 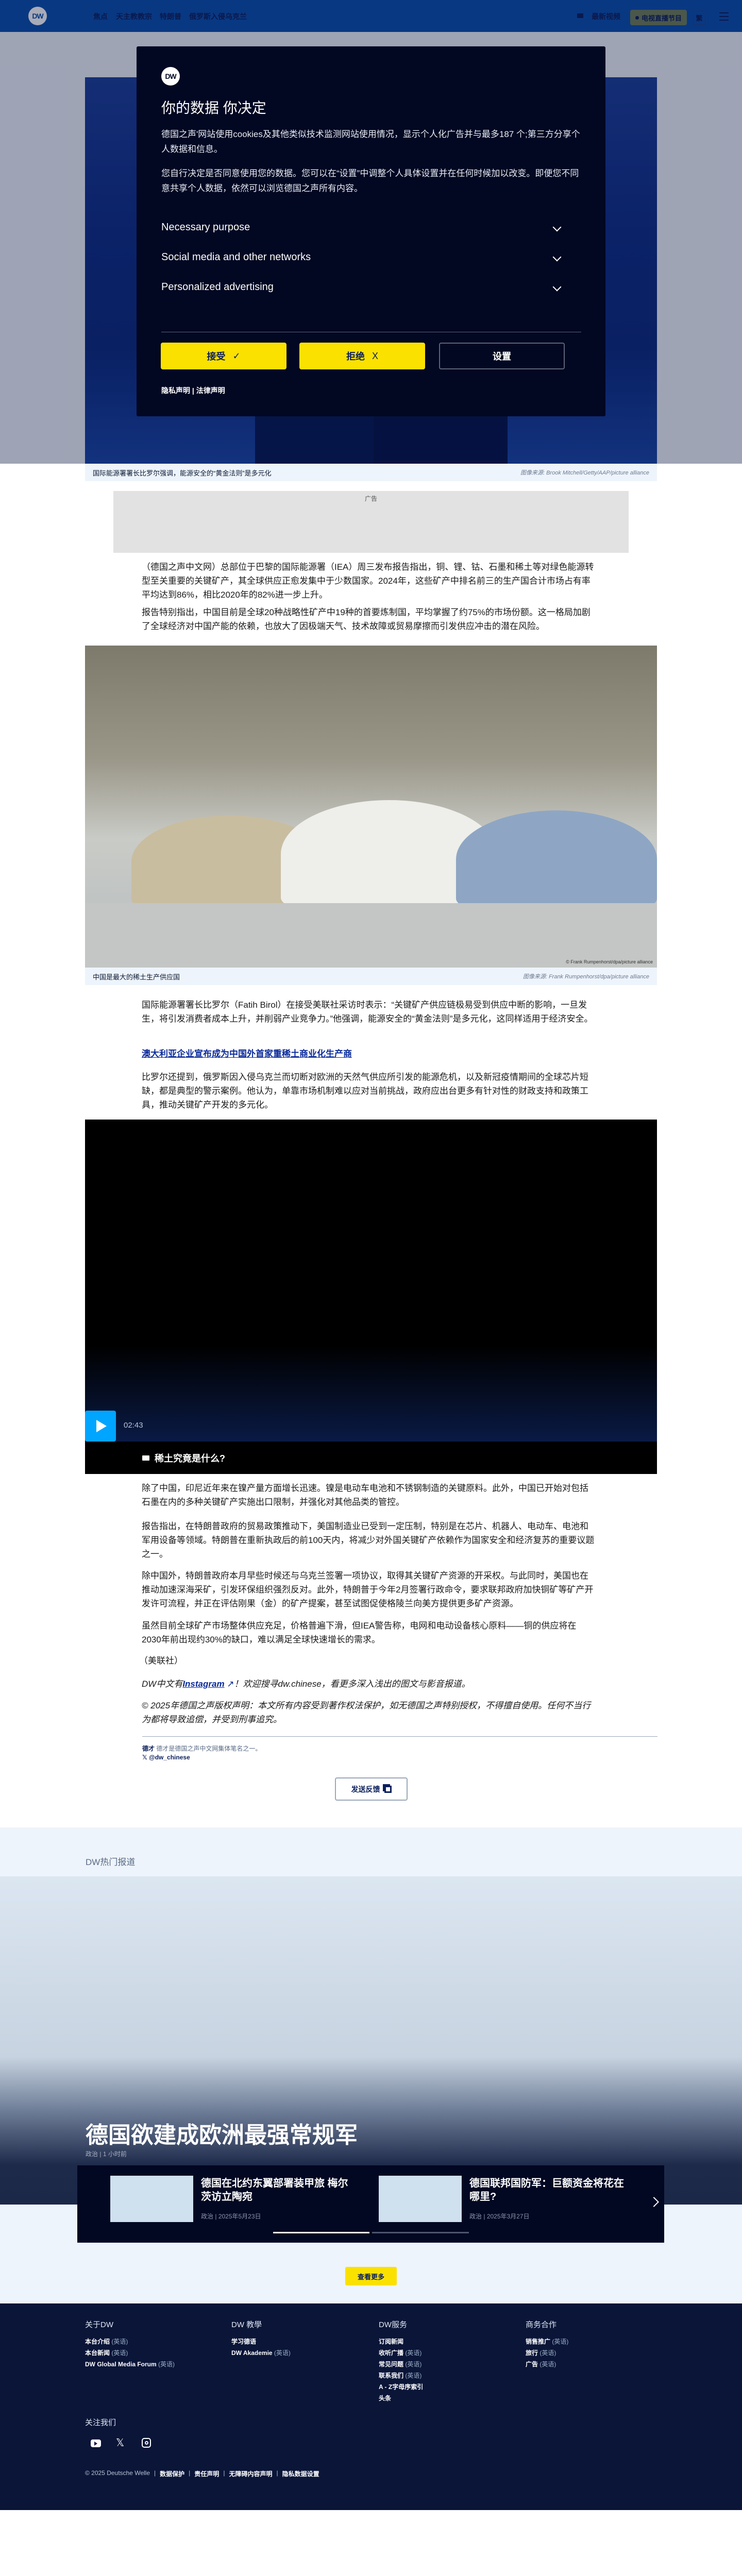 I want to click on footer-link: 本台介绍 (英语), so click(x=130, y=2341).